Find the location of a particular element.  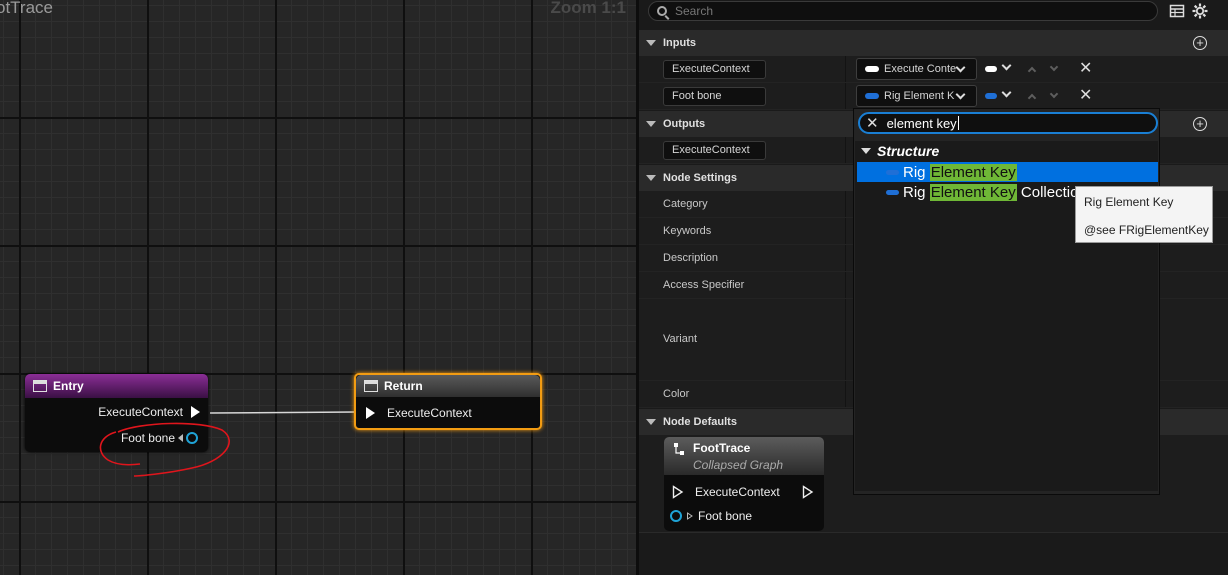

preview-node-title: FootTrace is located at coordinates (722, 448).